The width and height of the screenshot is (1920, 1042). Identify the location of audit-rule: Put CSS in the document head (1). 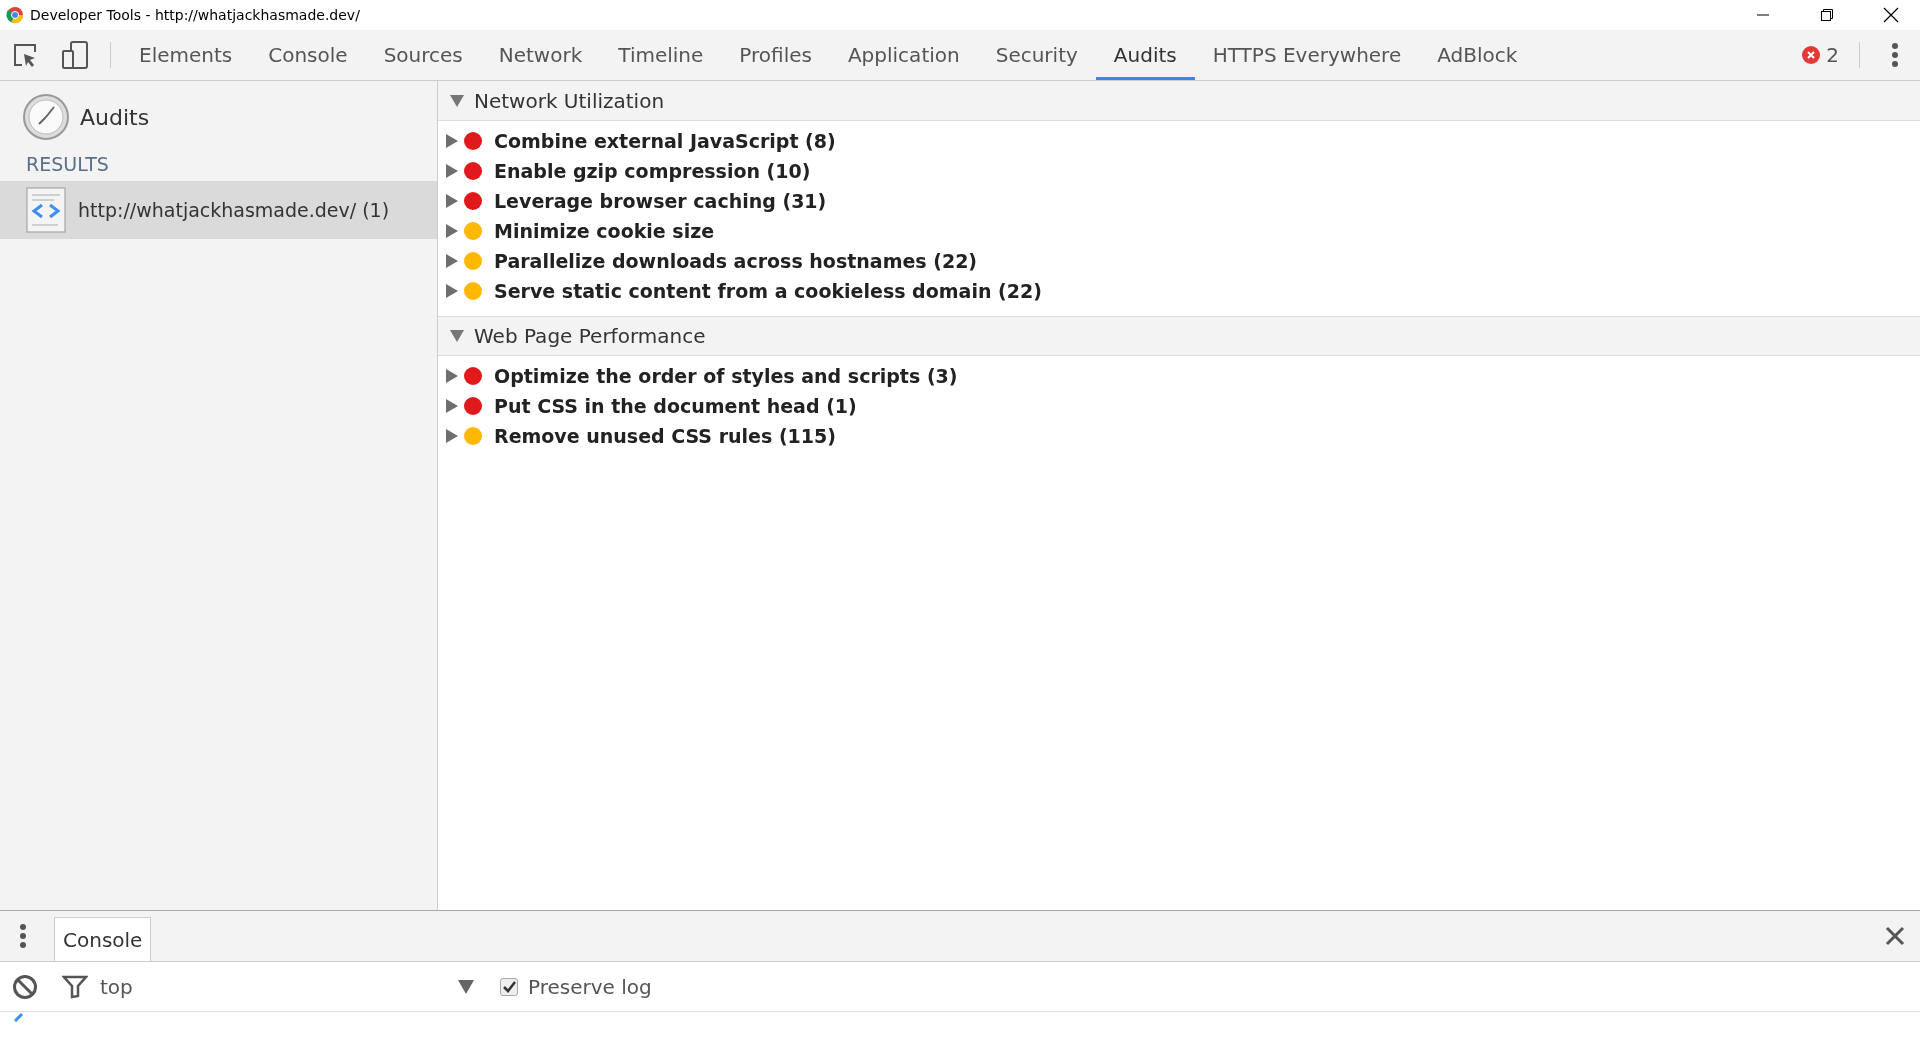
(675, 406).